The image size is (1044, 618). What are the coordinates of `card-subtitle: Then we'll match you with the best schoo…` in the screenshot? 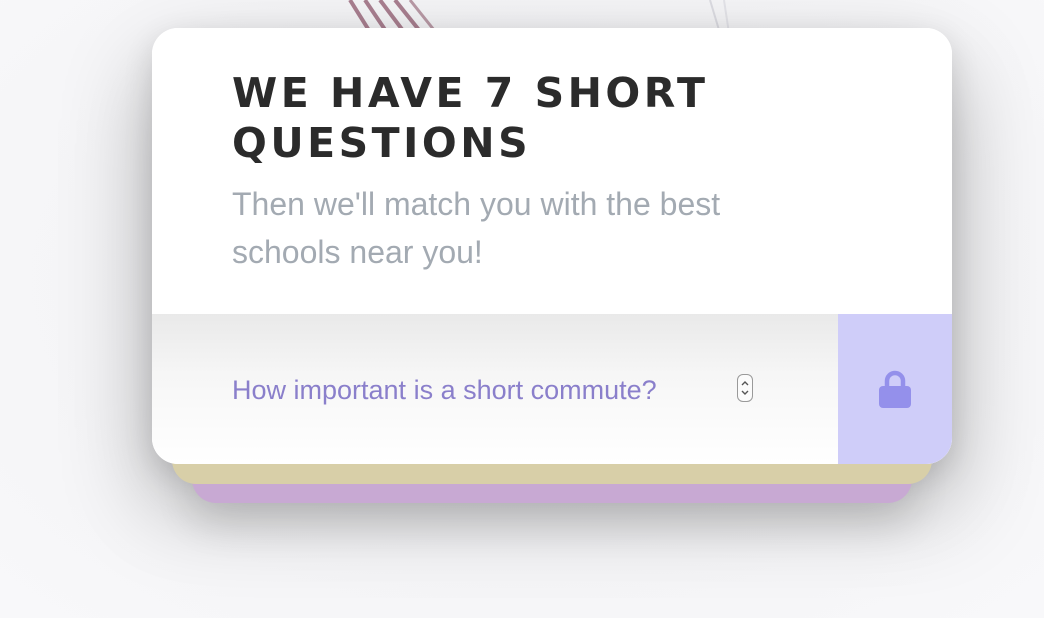 It's located at (476, 228).